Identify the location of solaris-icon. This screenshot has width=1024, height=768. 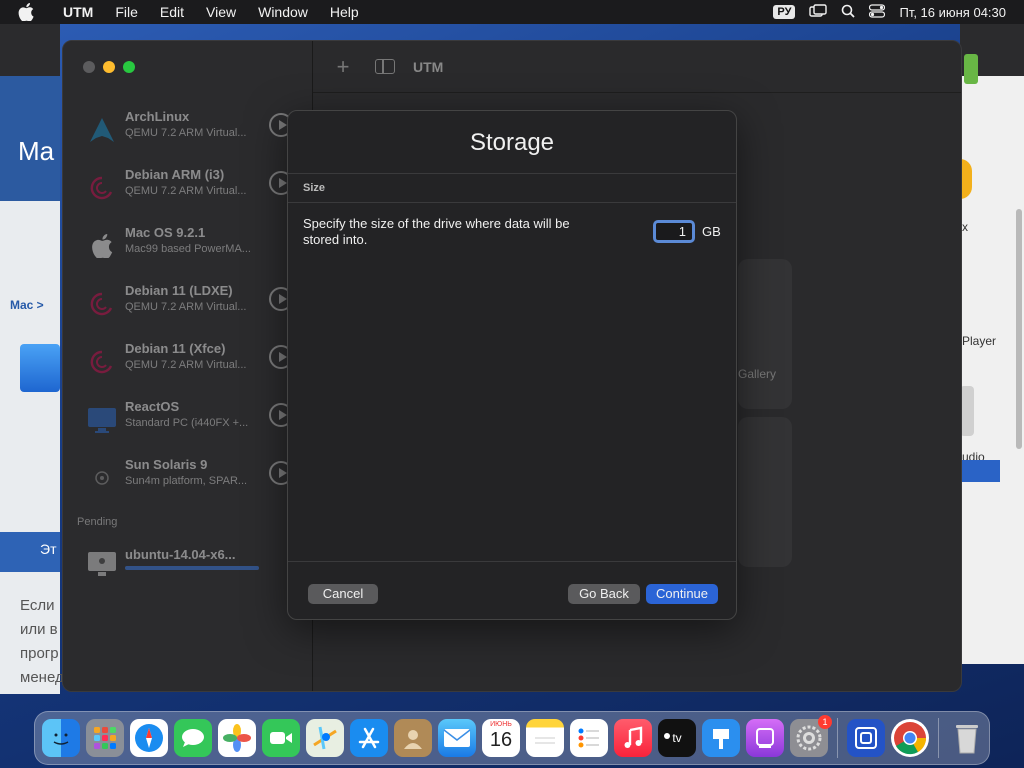
(102, 478).